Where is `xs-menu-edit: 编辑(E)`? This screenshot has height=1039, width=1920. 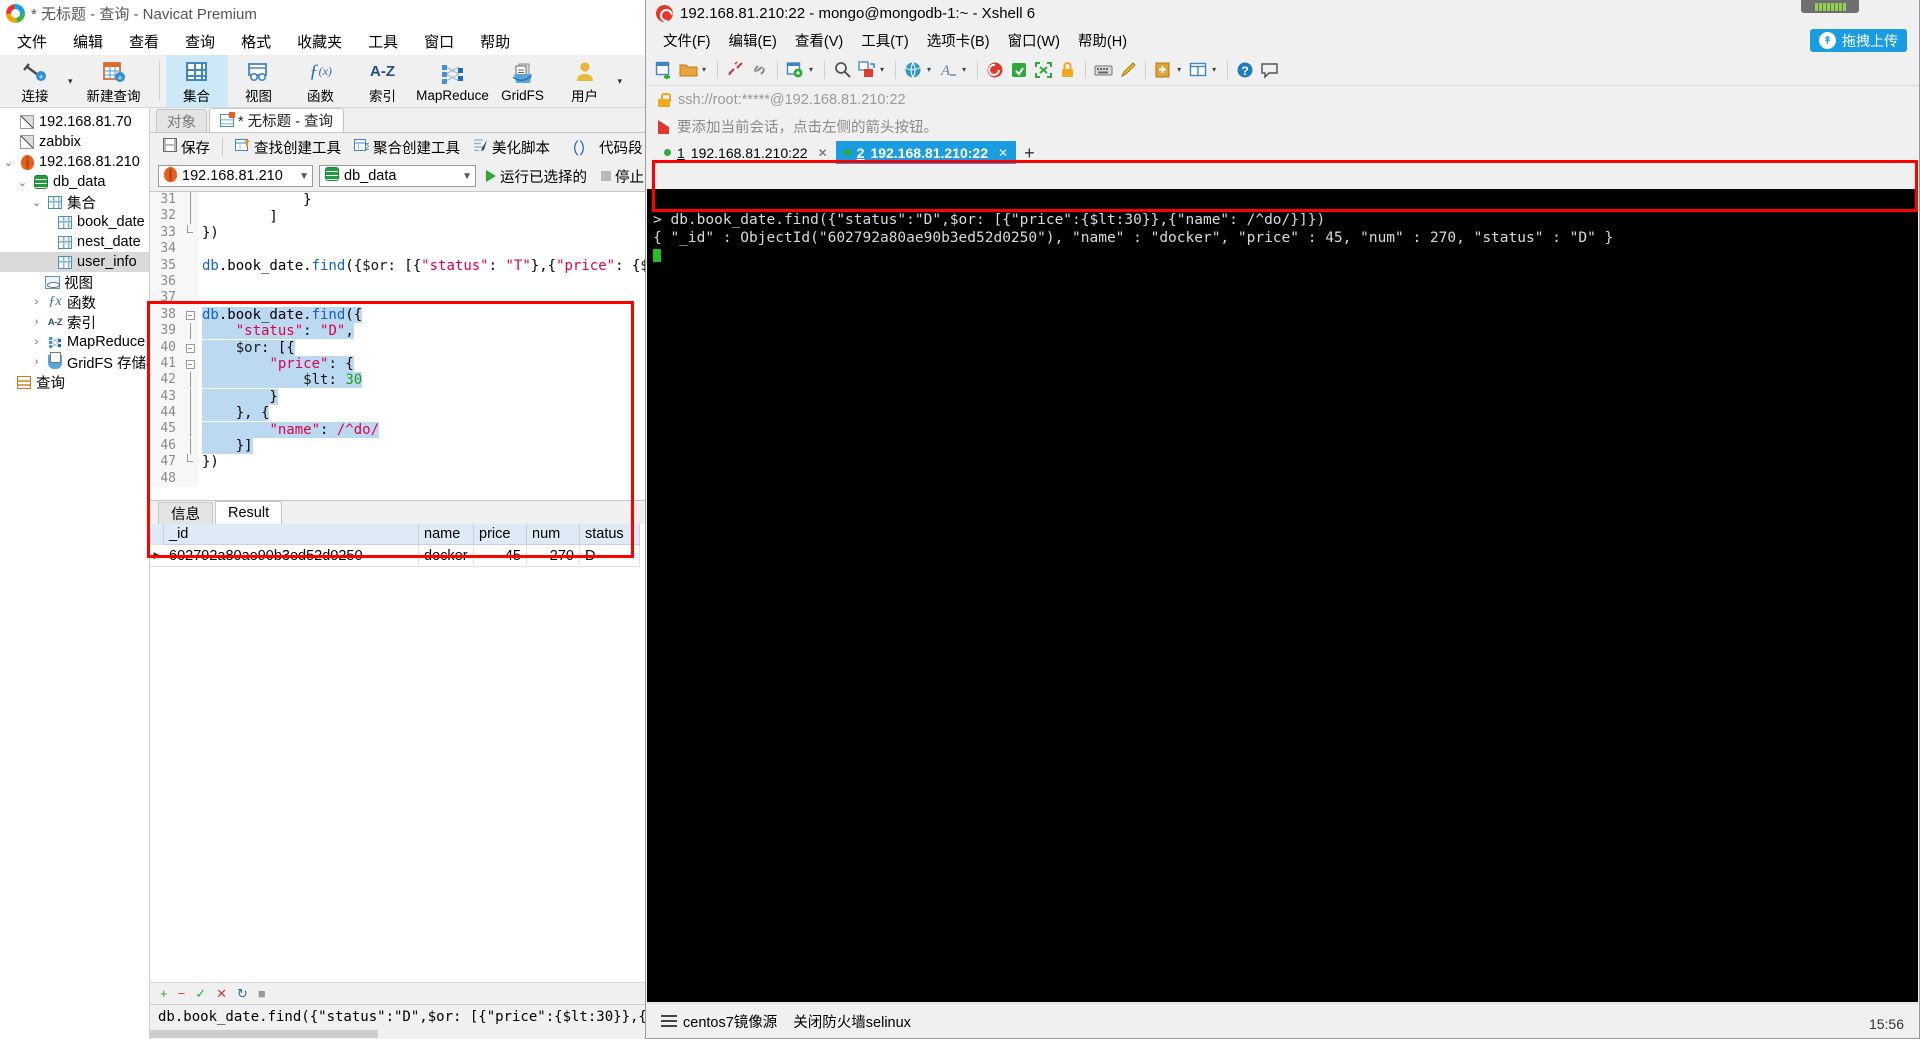 xs-menu-edit: 编辑(E) is located at coordinates (753, 40).